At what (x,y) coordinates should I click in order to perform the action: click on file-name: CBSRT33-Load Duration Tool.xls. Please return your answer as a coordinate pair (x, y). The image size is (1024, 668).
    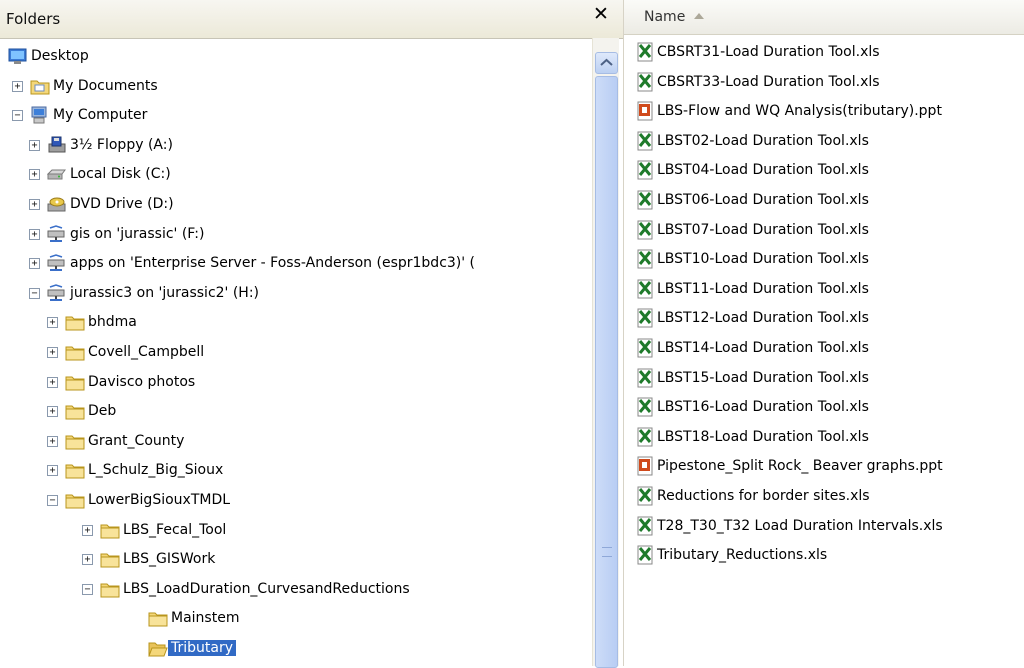
    Looking at the image, I should click on (768, 81).